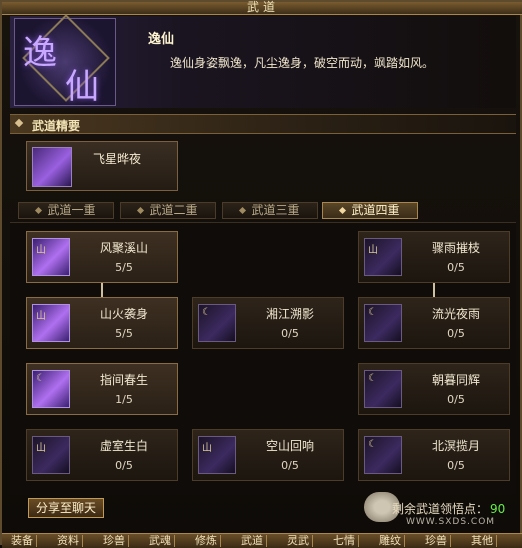 The height and width of the screenshot is (548, 522). What do you see at coordinates (375, 210) in the screenshot?
I see `tab-label: 武道四重` at bounding box center [375, 210].